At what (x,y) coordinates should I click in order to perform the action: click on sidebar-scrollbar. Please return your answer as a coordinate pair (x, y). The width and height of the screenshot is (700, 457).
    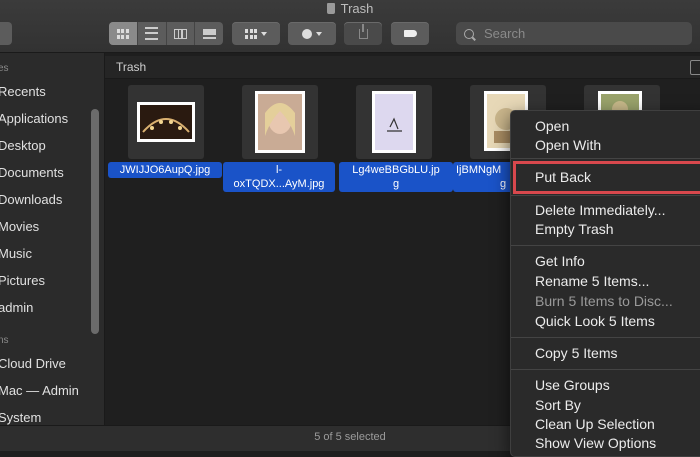
    Looking at the image, I should click on (95, 221).